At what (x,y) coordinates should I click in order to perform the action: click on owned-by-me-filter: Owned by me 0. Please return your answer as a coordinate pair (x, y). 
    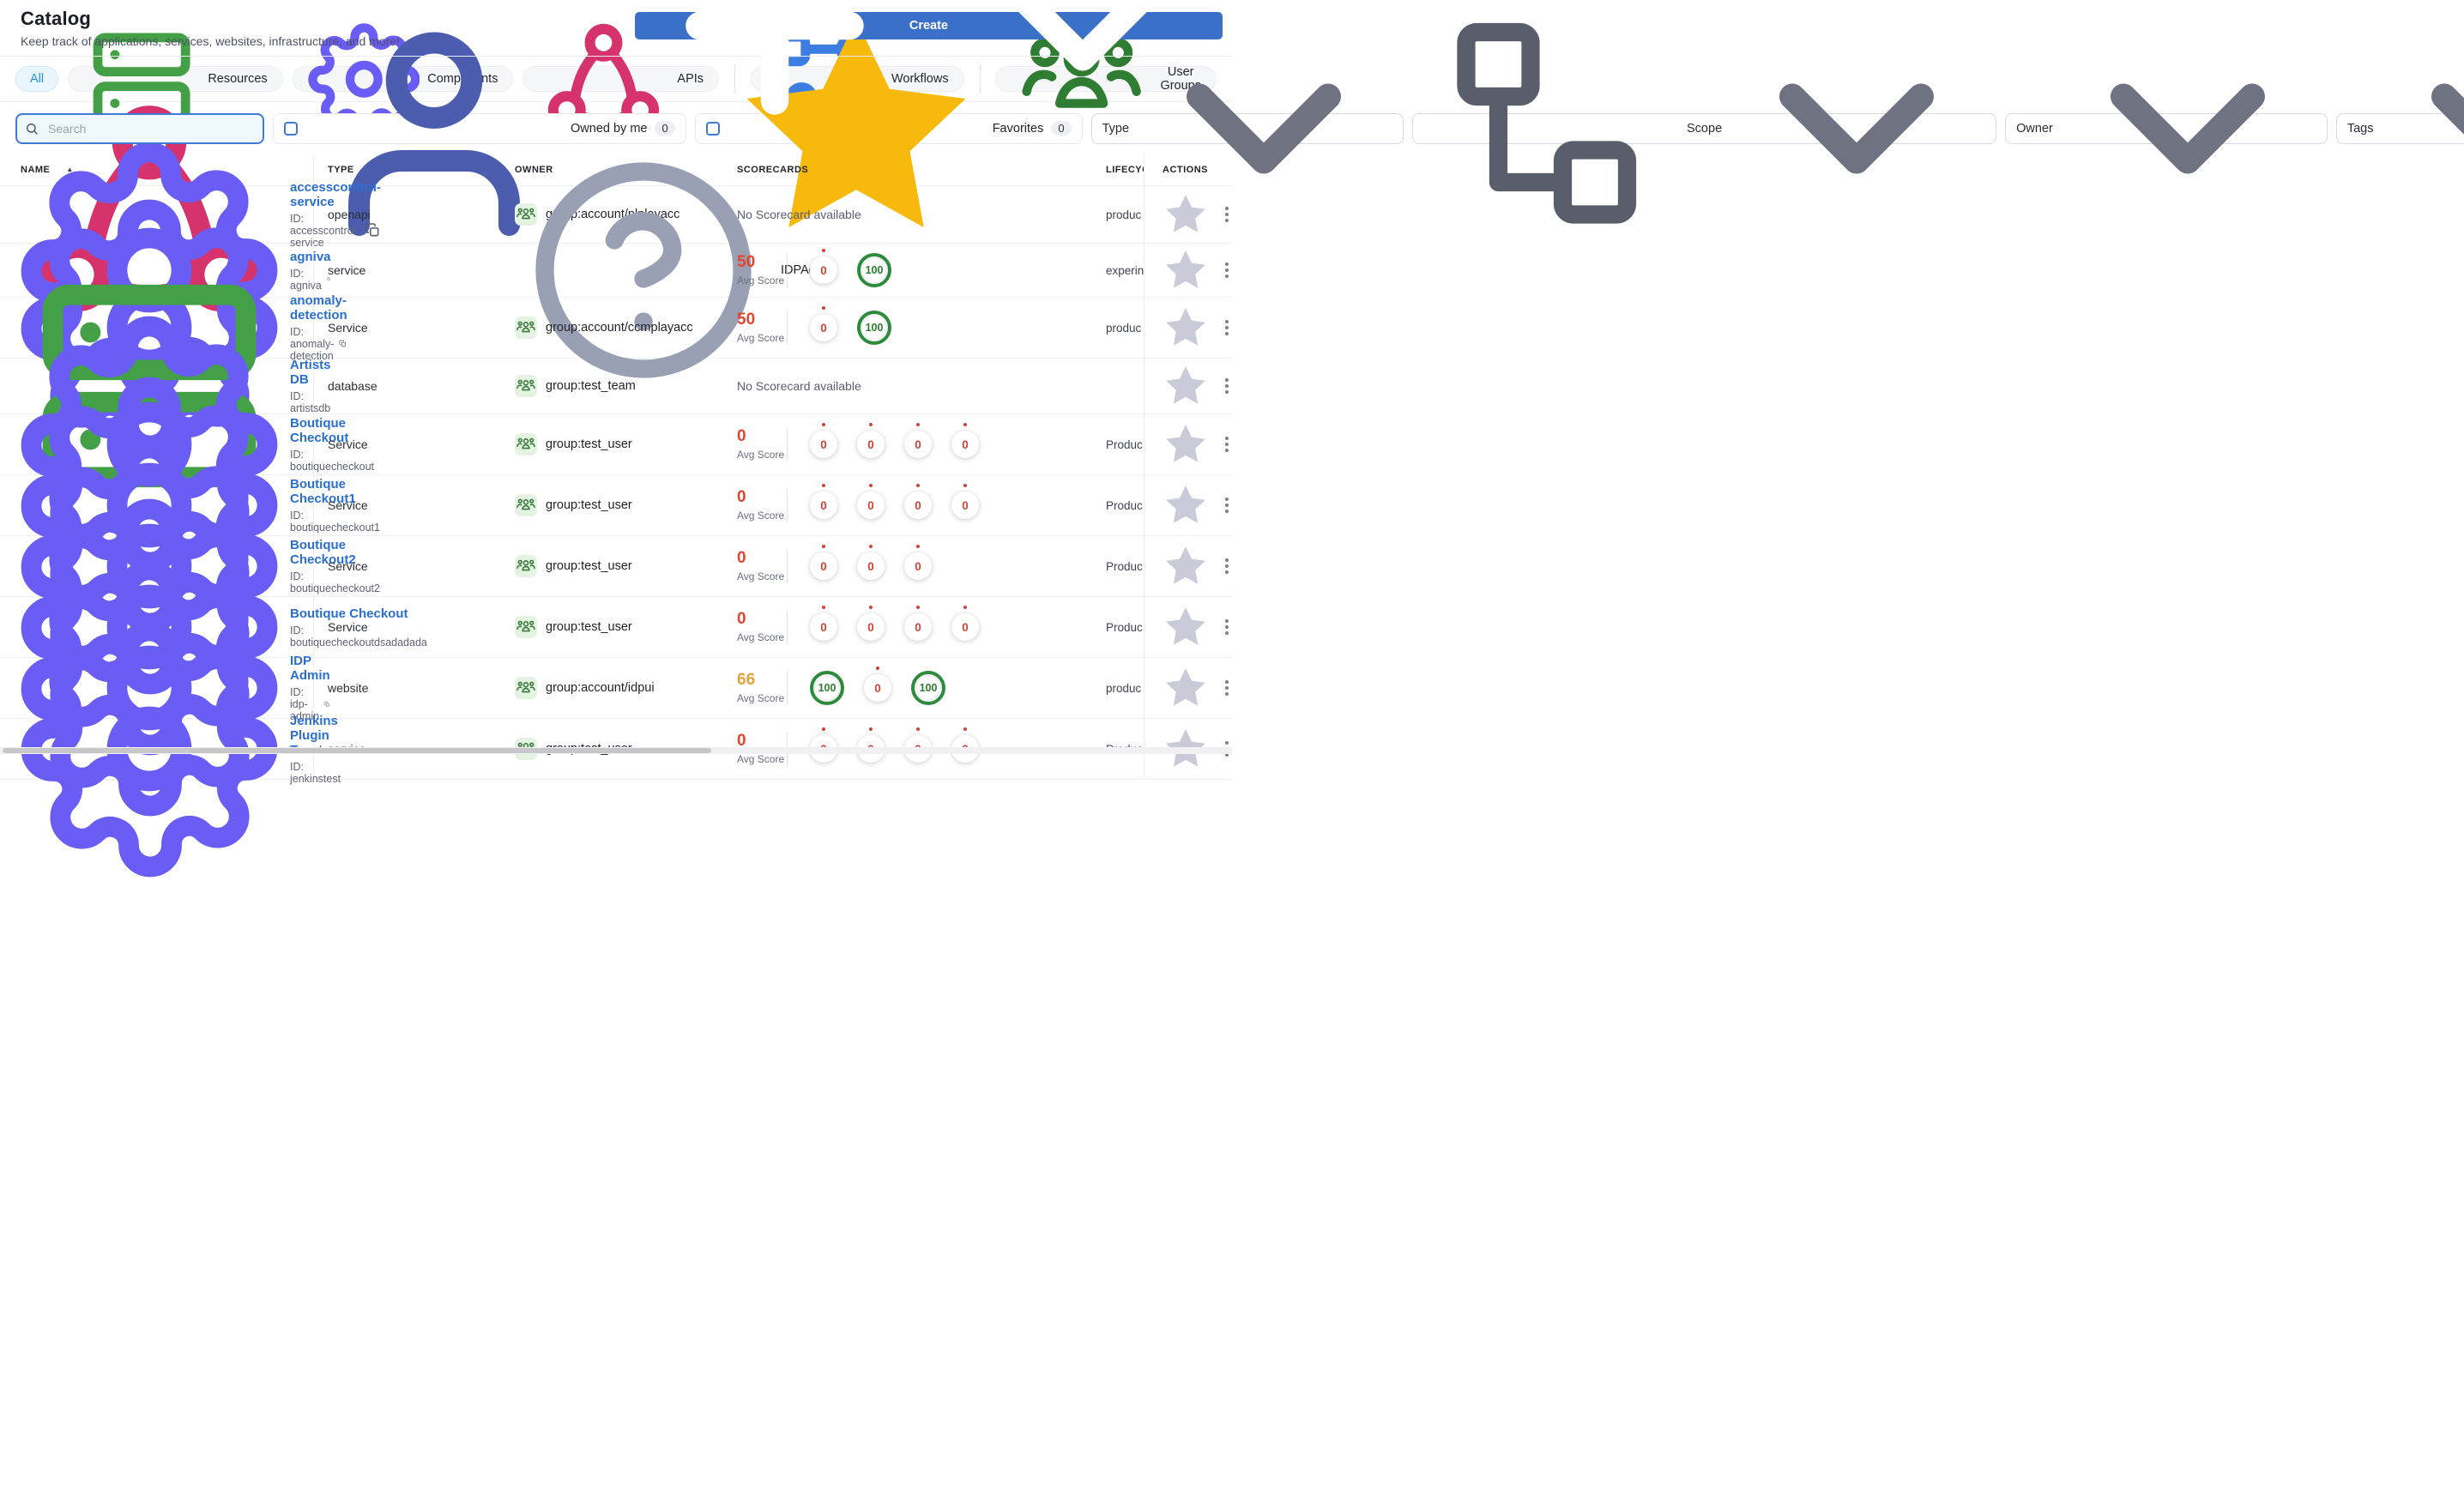
    Looking at the image, I should click on (479, 134).